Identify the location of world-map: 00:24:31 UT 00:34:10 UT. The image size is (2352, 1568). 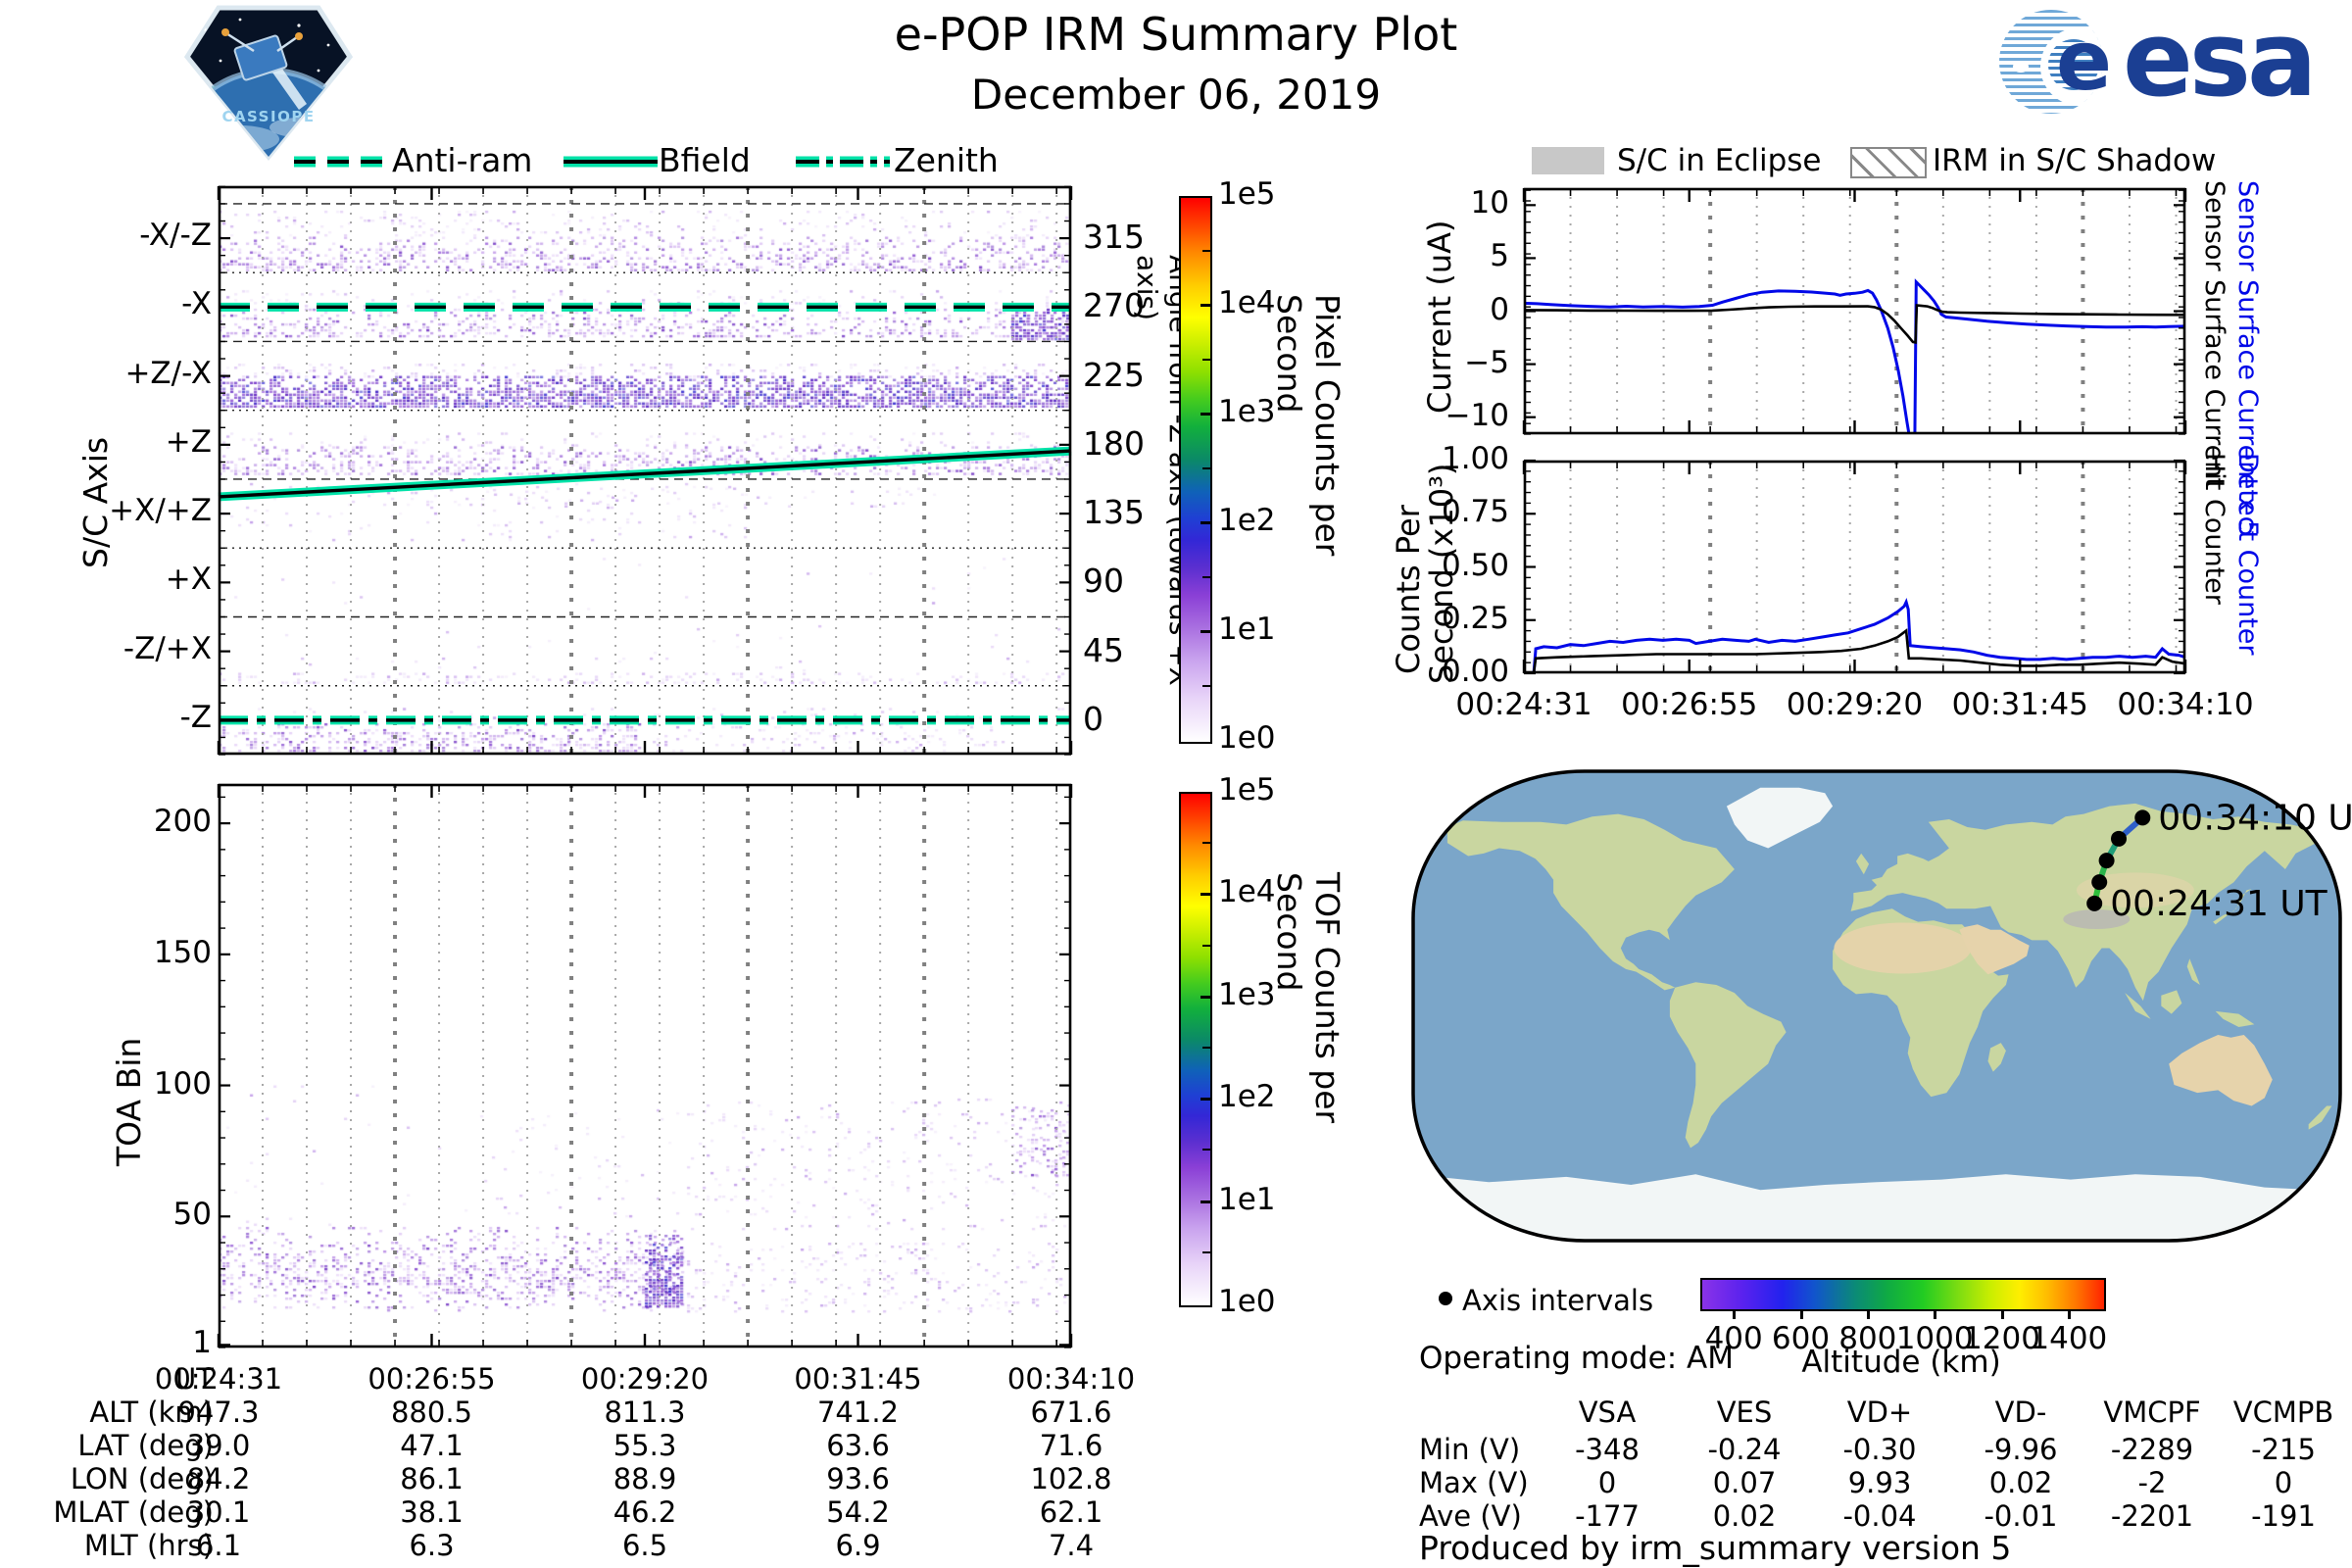
(1881, 1006).